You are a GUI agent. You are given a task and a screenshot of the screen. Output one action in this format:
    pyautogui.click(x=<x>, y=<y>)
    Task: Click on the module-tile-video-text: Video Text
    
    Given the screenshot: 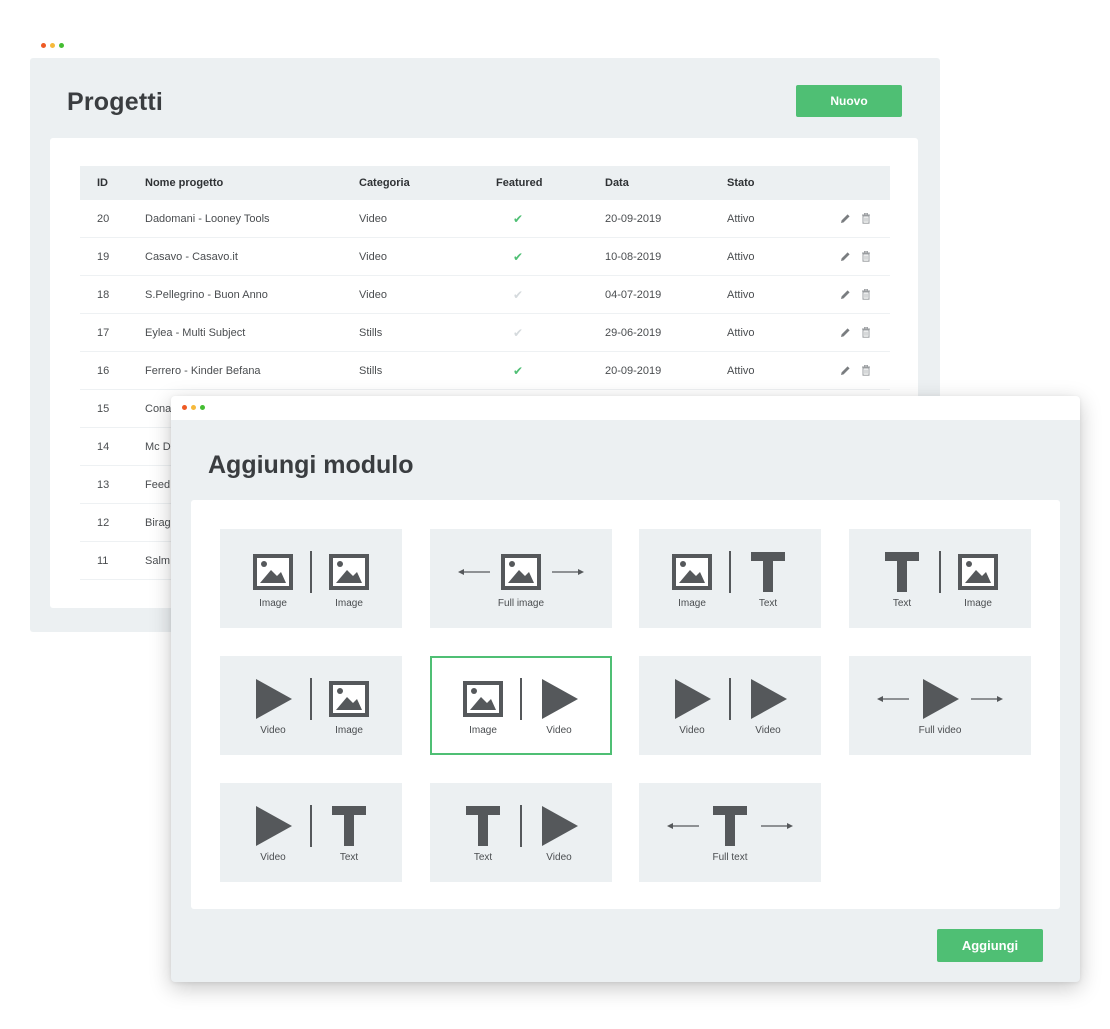 What is the action you would take?
    pyautogui.click(x=311, y=832)
    